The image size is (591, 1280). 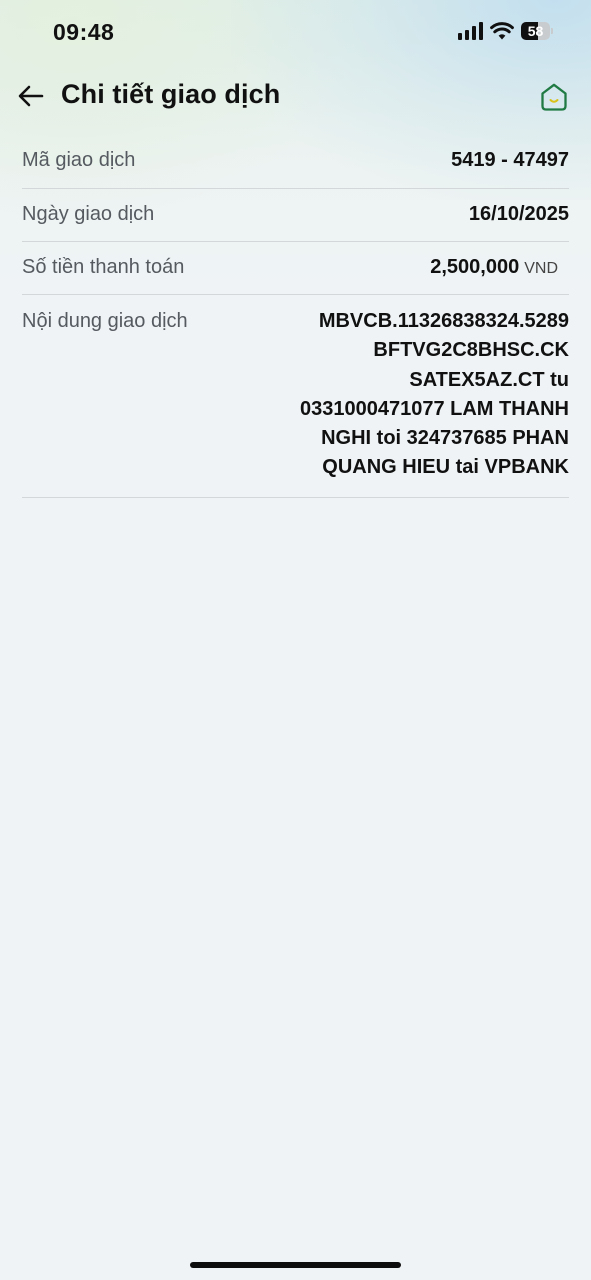 I want to click on signal-icon, so click(x=470, y=31).